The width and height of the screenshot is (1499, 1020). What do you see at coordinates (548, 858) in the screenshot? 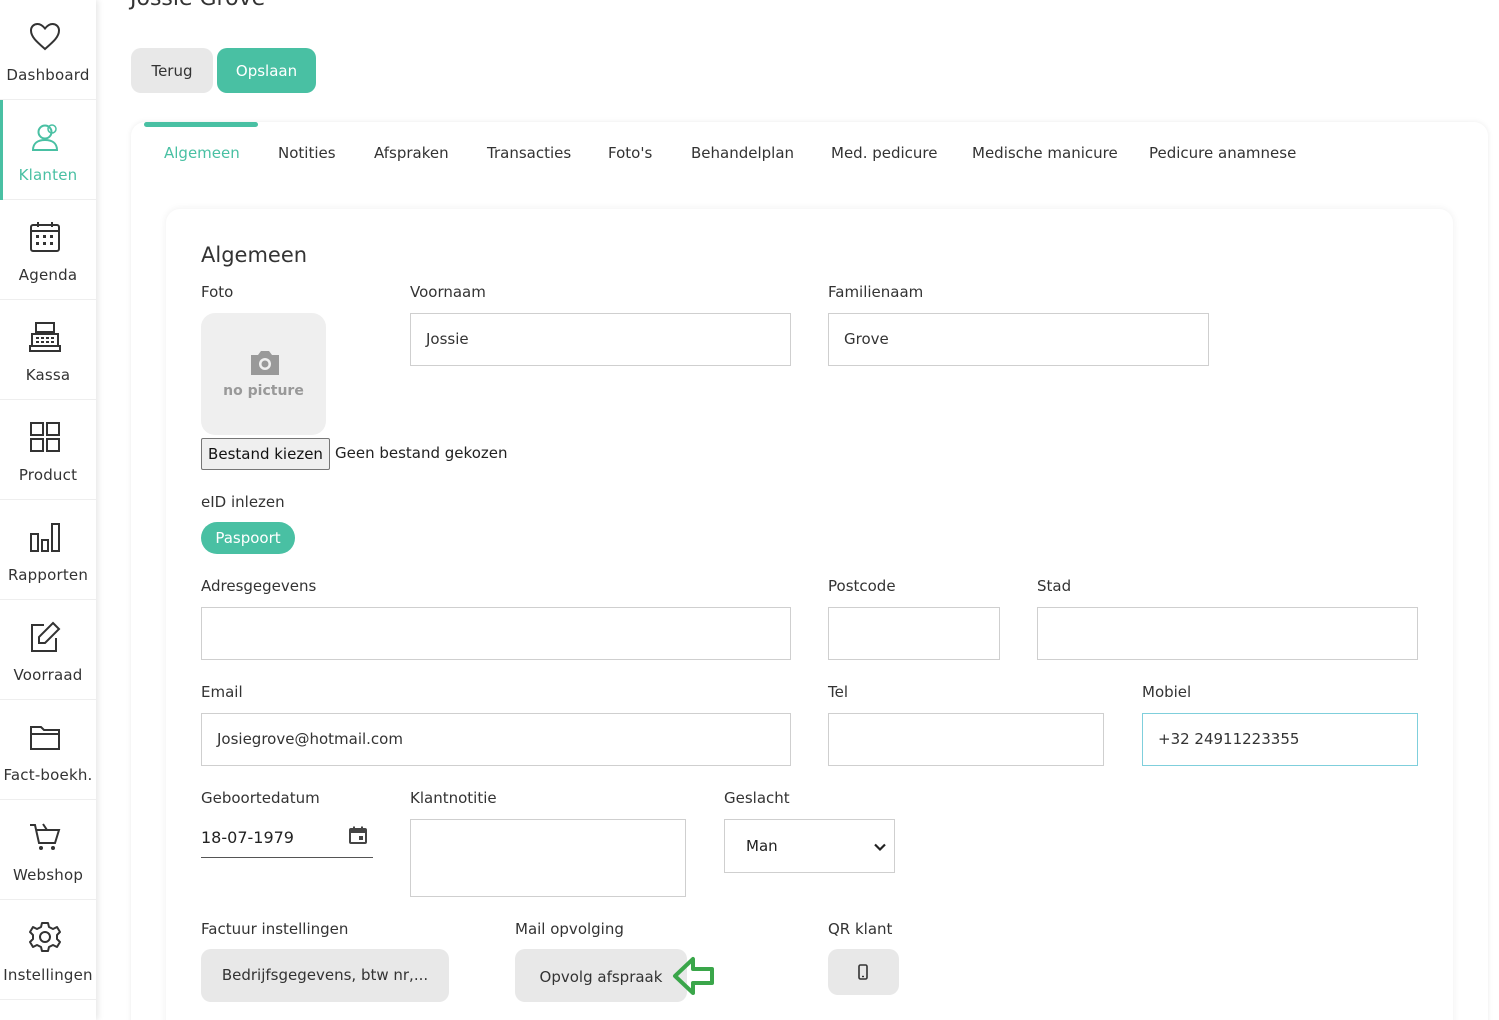
I see `klantnotitie-textarea` at bounding box center [548, 858].